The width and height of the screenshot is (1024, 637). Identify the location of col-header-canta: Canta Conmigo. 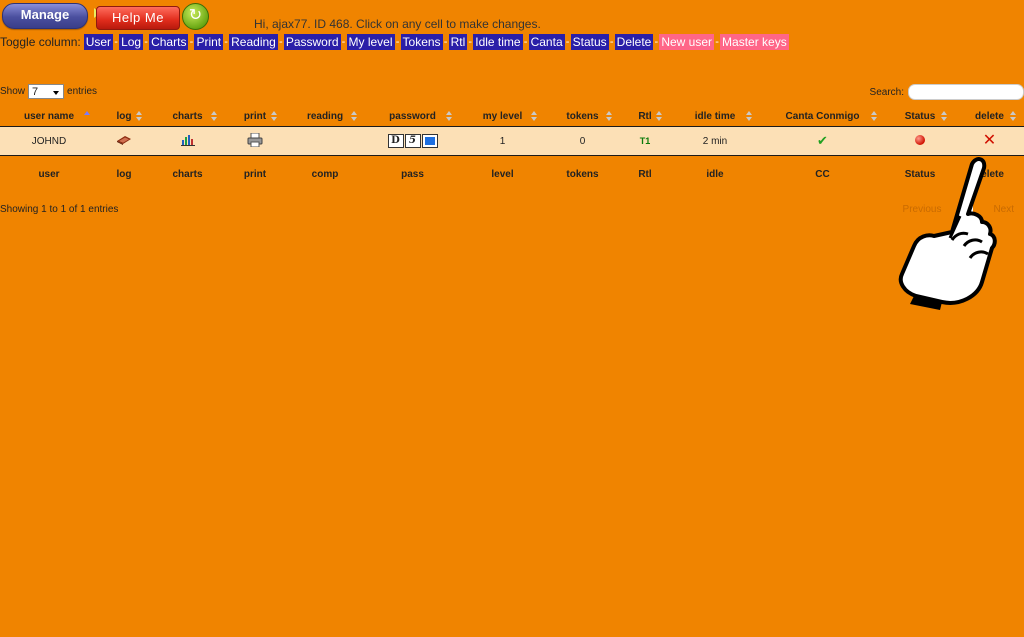
(822, 116).